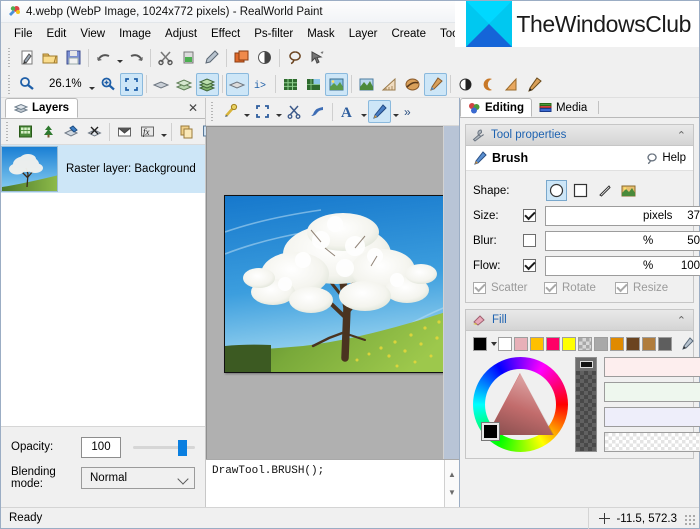 Image resolution: width=700 pixels, height=529 pixels. Describe the element at coordinates (407, 112) in the screenshot. I see `toolbar-overflow-button: »` at that location.